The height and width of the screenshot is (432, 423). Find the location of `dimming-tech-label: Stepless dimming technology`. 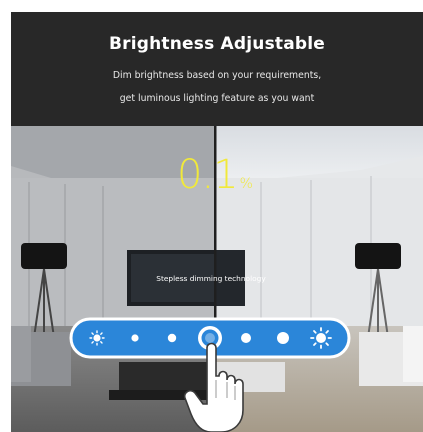

dimming-tech-label: Stepless dimming technology is located at coordinates (211, 278).